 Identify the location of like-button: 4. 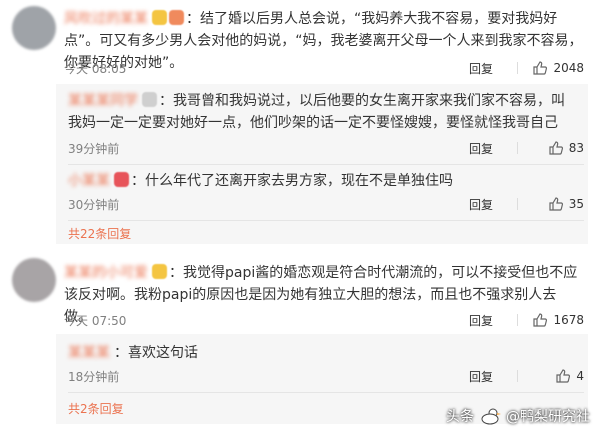
(557, 376).